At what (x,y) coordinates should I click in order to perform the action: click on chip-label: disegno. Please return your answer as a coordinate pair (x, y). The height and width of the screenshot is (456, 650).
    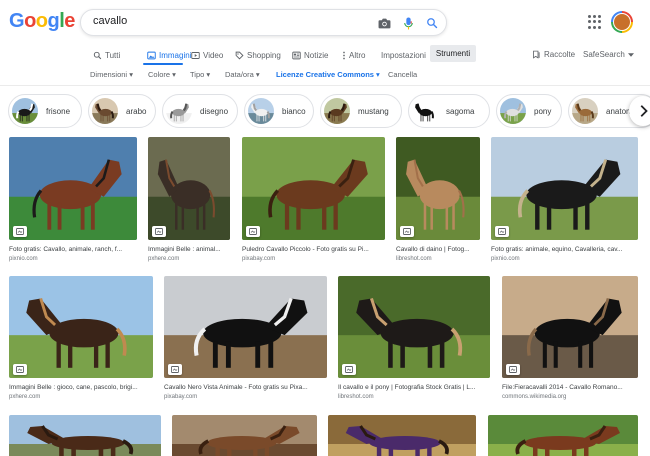
    Looking at the image, I should click on (214, 111).